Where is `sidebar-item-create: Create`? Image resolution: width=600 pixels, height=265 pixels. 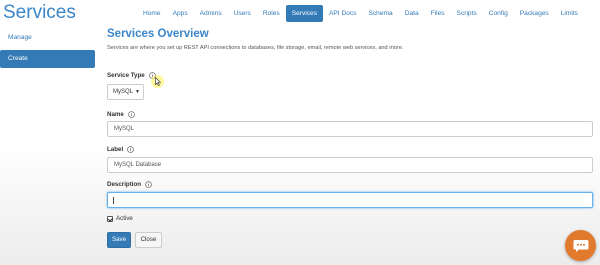 sidebar-item-create: Create is located at coordinates (47, 59).